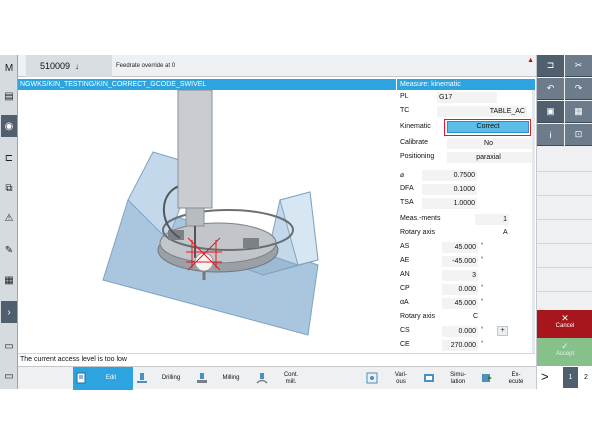 The width and height of the screenshot is (592, 444). I want to click on row-cs: CS 0.000 ° +, so click(466, 331).